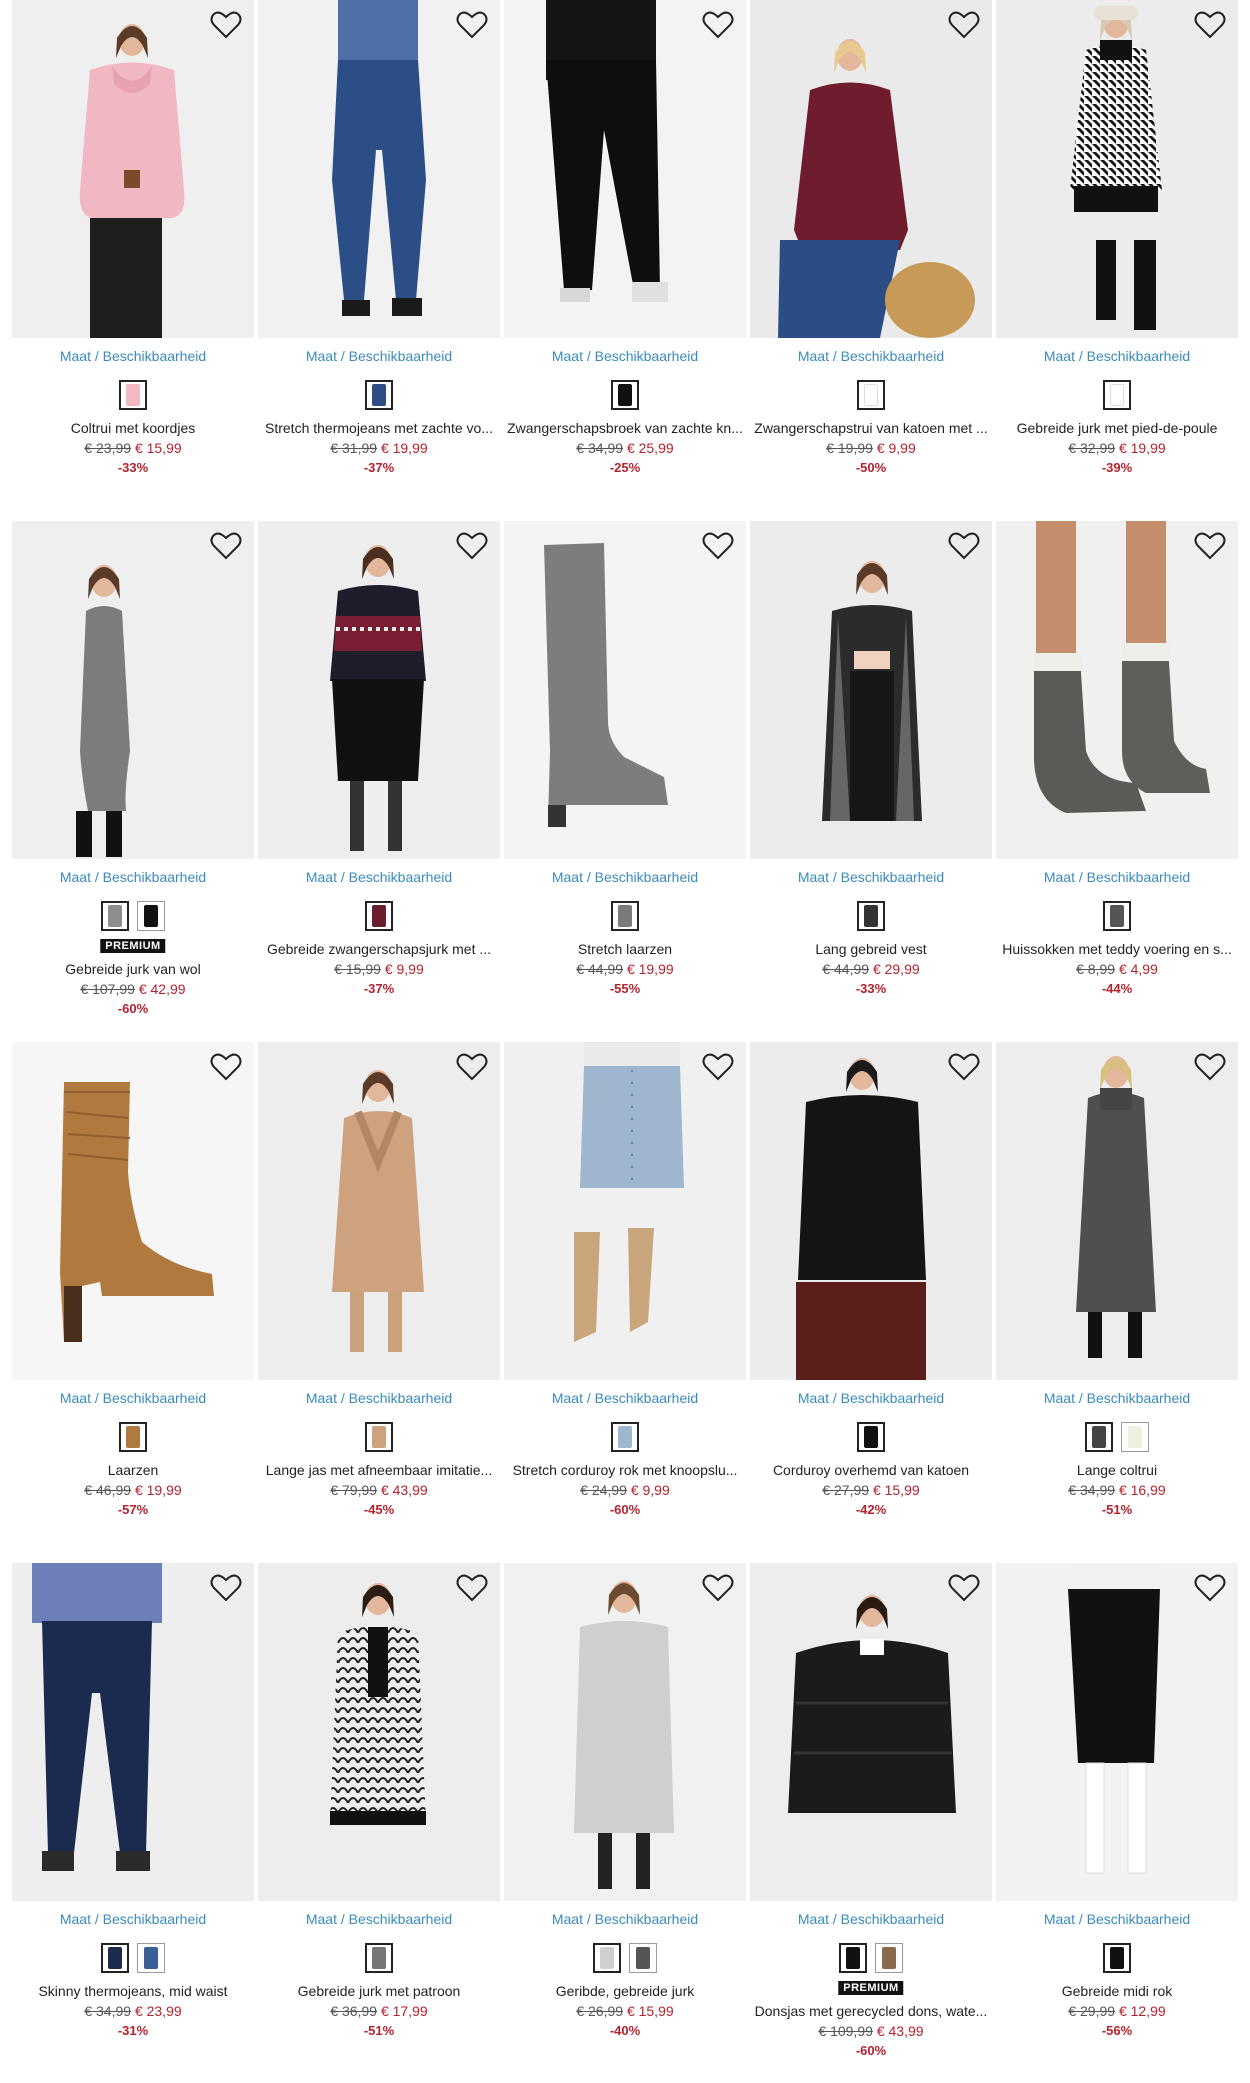 The image size is (1250, 2083). I want to click on product-name: Geribde, gebreide jurk, so click(625, 1991).